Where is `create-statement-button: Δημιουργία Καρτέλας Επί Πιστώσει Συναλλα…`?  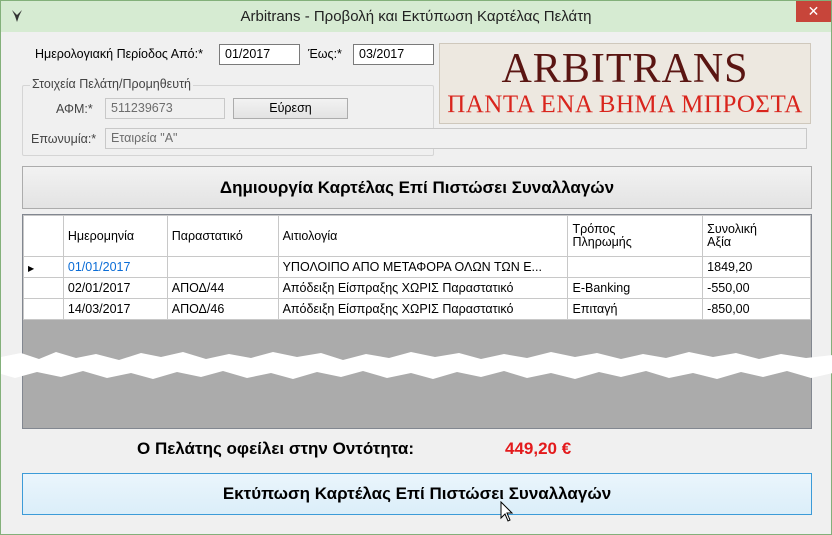 create-statement-button: Δημιουργία Καρτέλας Επί Πιστώσει Συναλλα… is located at coordinates (417, 187).